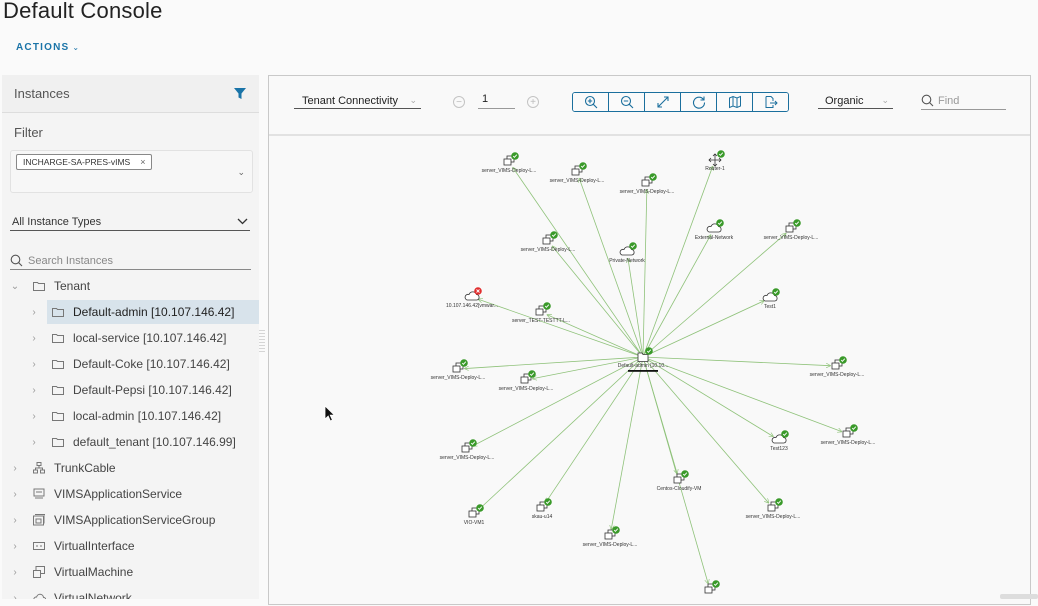 This screenshot has height=606, width=1038. Describe the element at coordinates (714, 230) in the screenshot. I see `graph-node-cloud: External-Network` at that location.